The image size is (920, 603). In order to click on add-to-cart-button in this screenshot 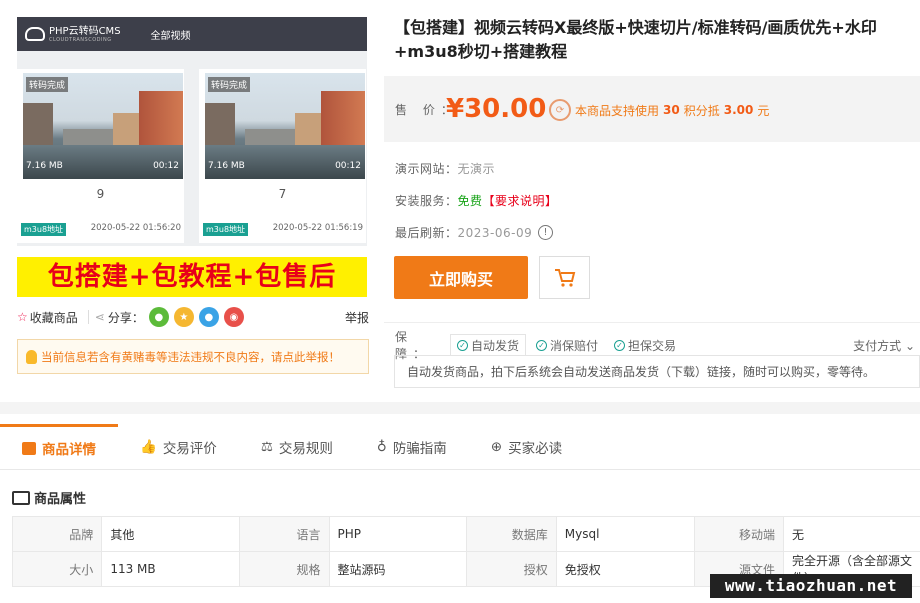, I will do `click(564, 277)`.